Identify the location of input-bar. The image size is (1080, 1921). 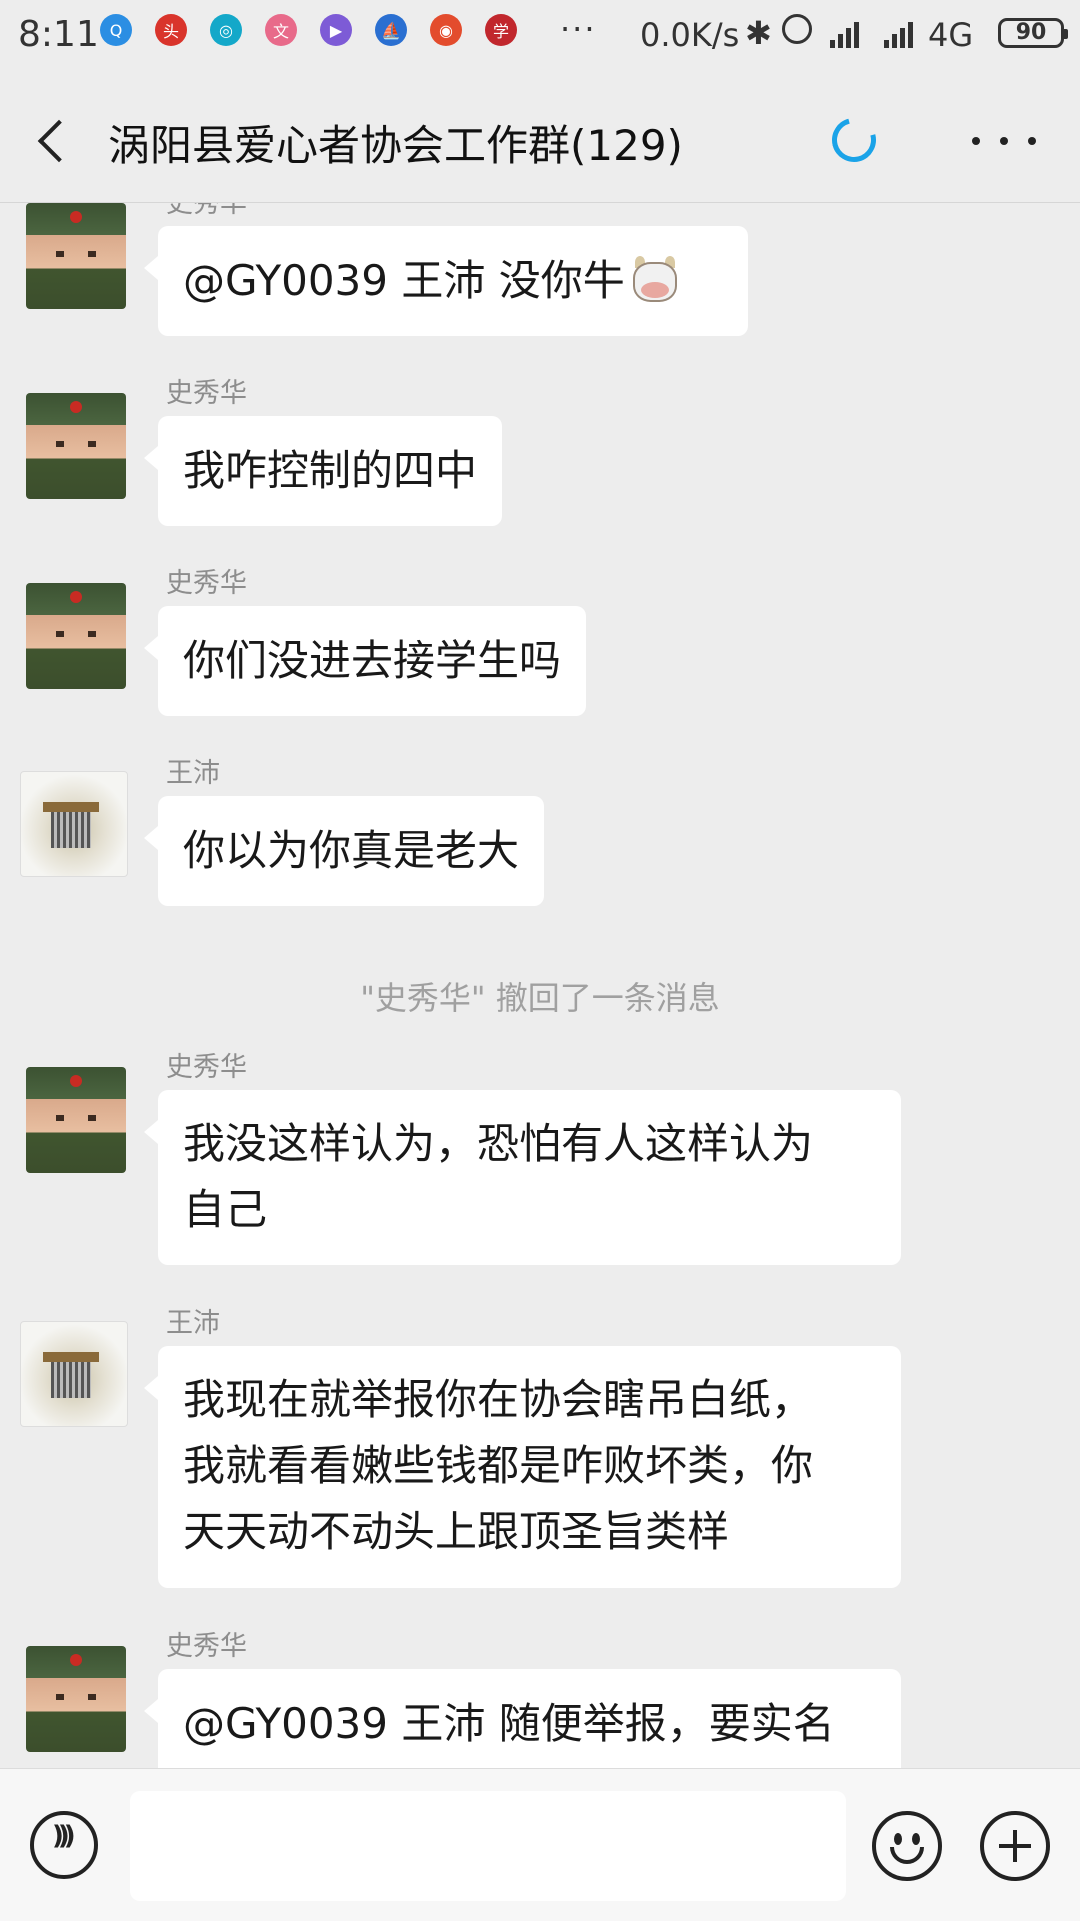
(540, 1844).